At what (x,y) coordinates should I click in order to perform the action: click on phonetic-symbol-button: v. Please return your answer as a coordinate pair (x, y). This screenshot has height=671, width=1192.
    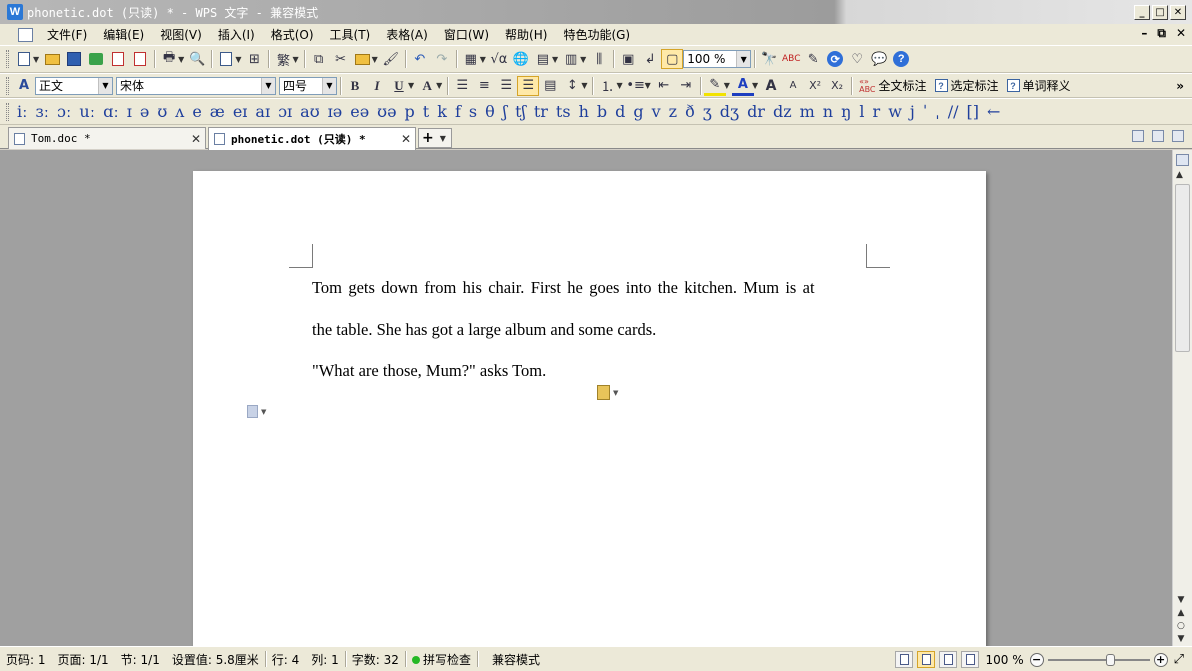
    Looking at the image, I should click on (656, 111).